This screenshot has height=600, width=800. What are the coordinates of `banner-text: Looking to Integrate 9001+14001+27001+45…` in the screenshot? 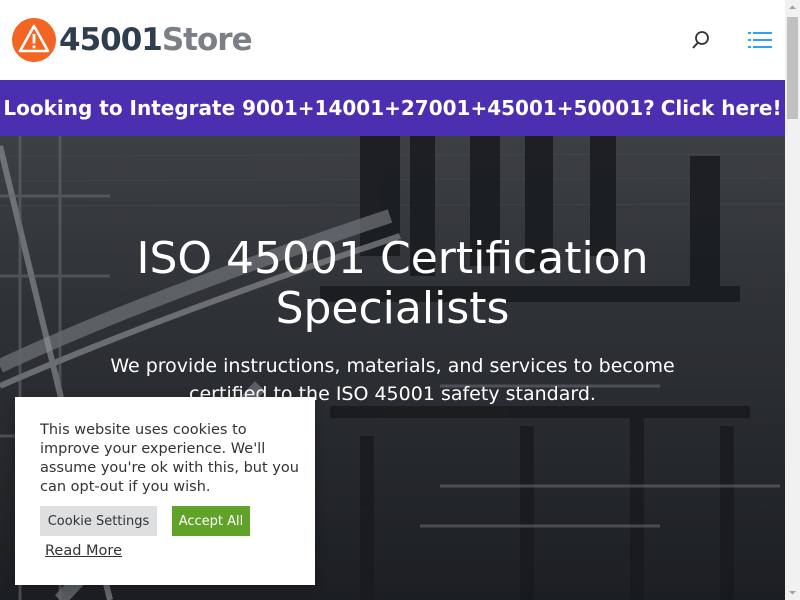 It's located at (329, 108).